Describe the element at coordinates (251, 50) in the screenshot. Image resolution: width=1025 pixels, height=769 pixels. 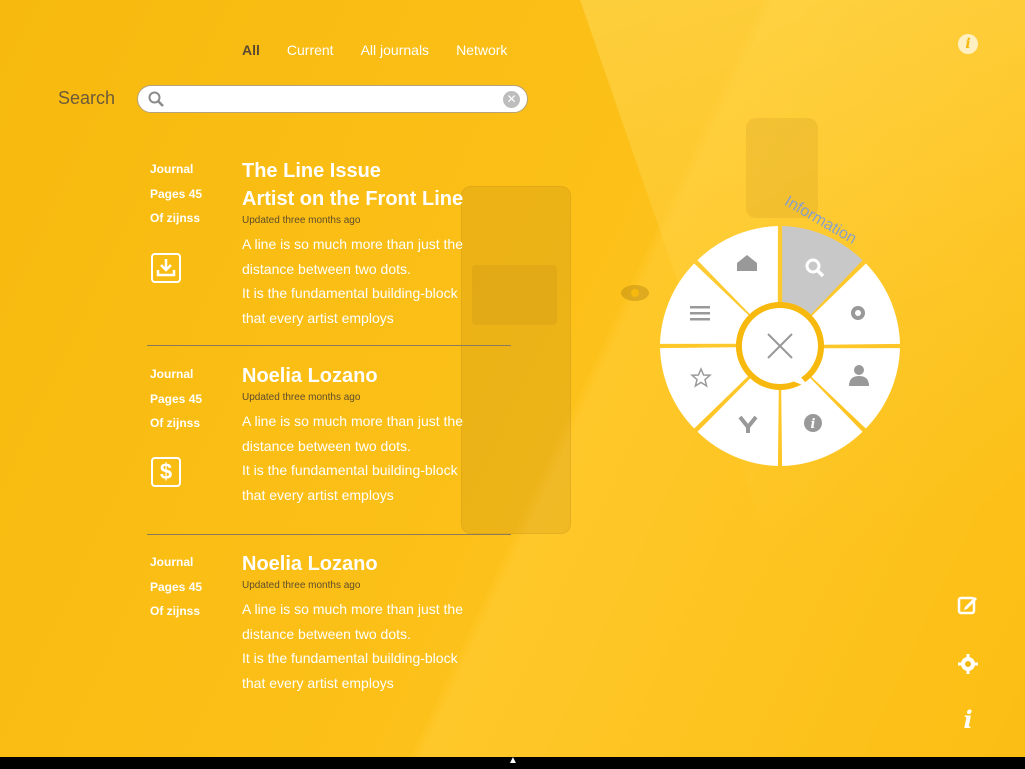
I see `tab-all: All` at that location.